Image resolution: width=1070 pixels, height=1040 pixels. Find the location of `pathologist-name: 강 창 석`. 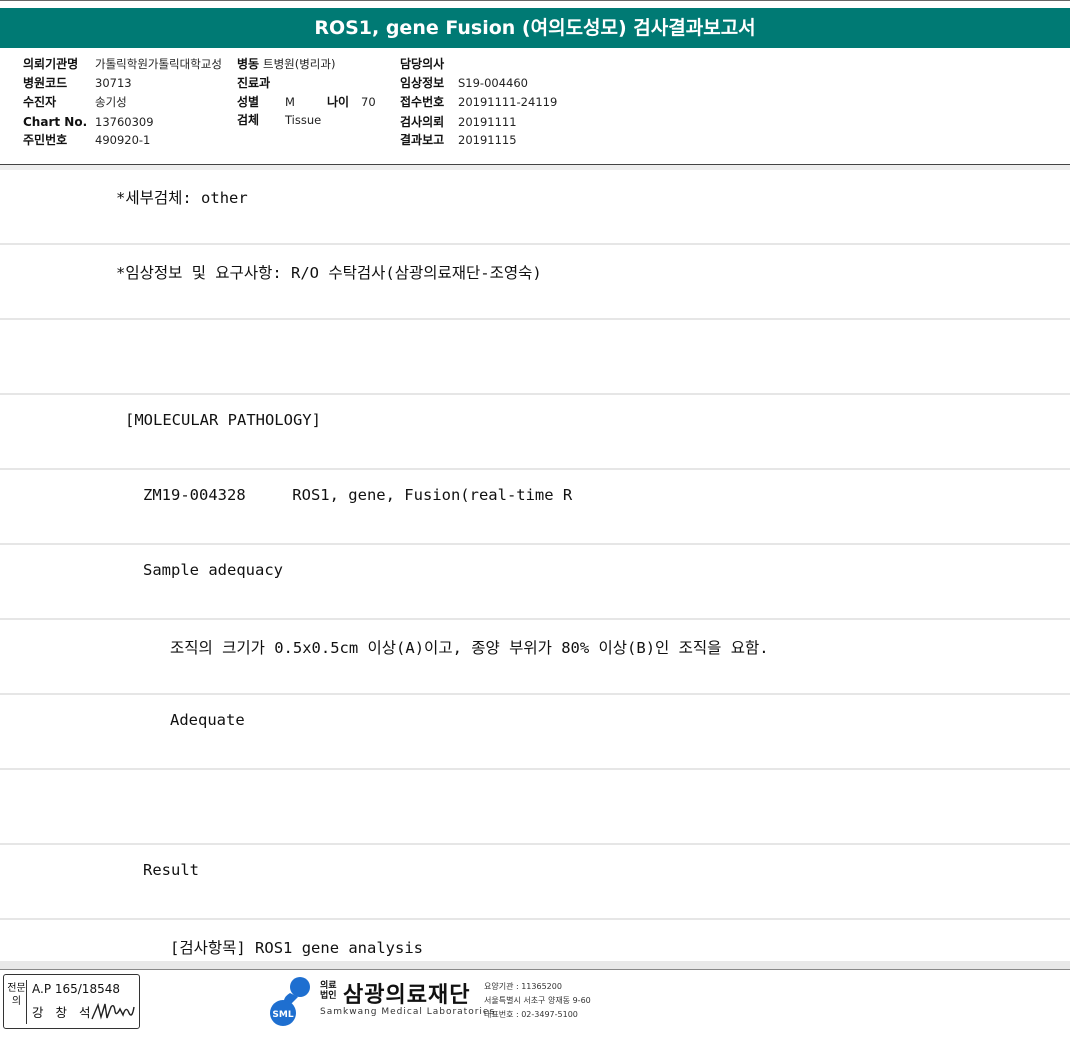

pathologist-name: 강 창 석 is located at coordinates (63, 1012).